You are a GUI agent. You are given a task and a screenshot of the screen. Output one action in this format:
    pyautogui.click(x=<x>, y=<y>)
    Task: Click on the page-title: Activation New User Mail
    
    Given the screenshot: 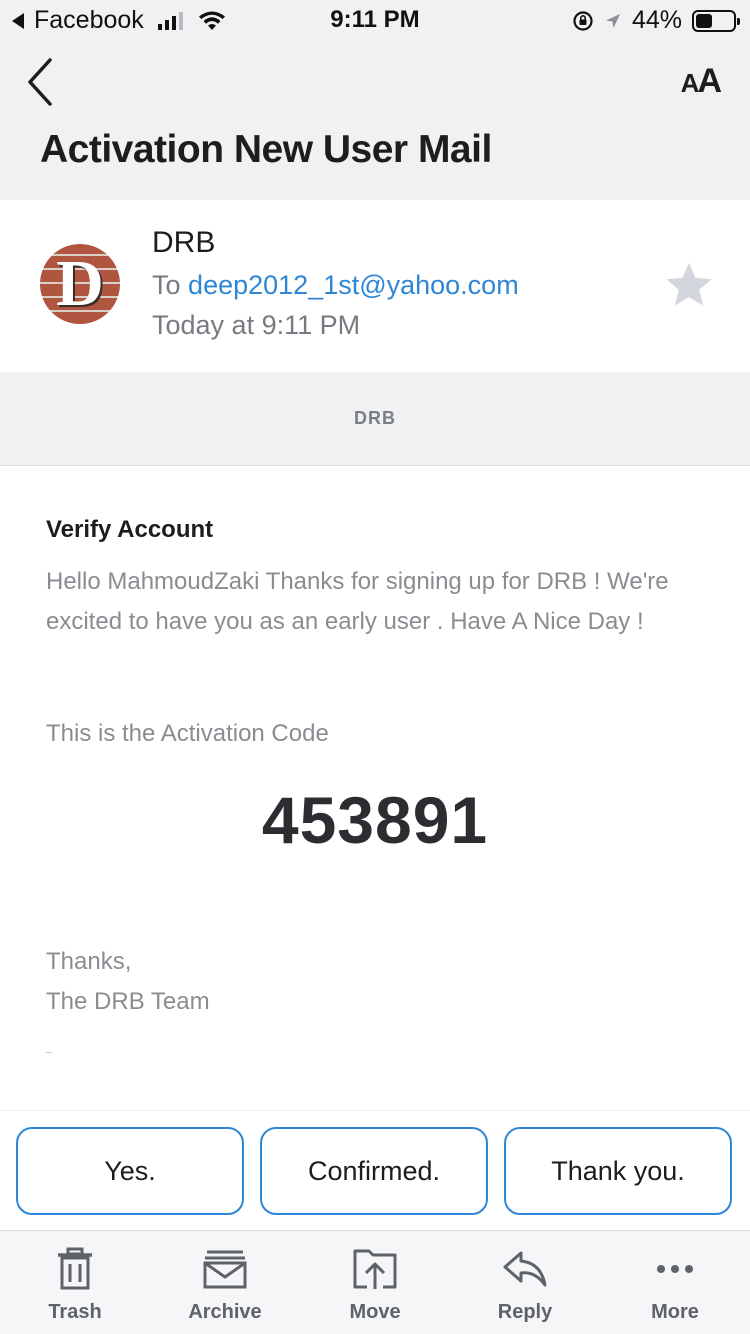 What is the action you would take?
    pyautogui.click(x=266, y=149)
    